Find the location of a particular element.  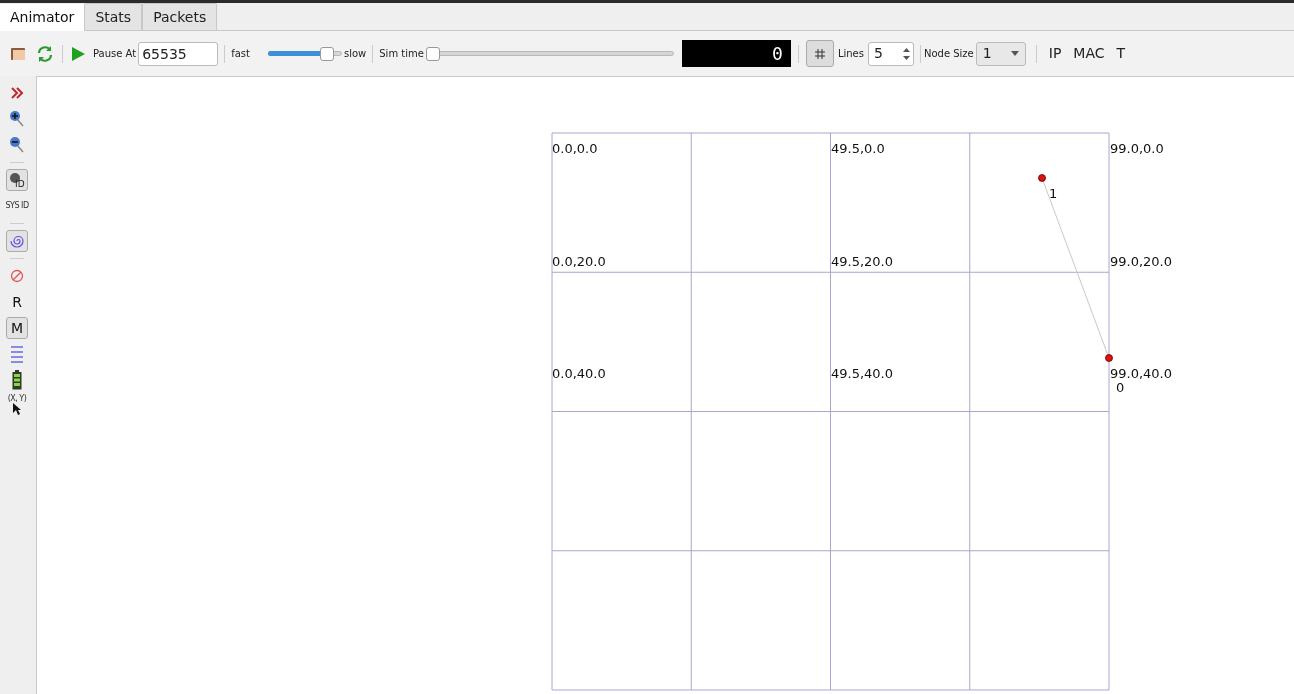

pause-at-field: 65535 is located at coordinates (178, 53).